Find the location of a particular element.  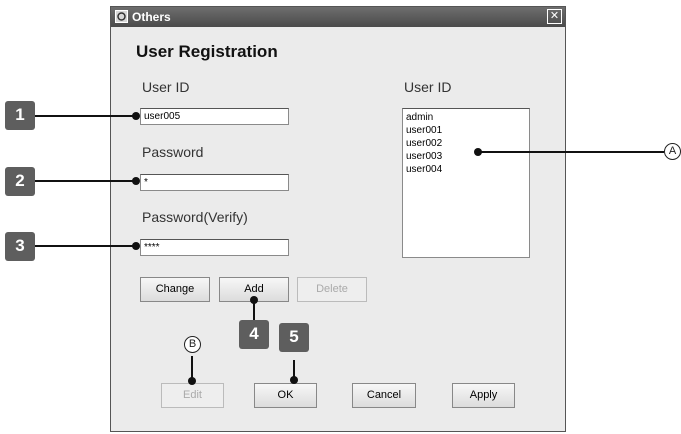

callout-badge-4: 4 is located at coordinates (254, 334).